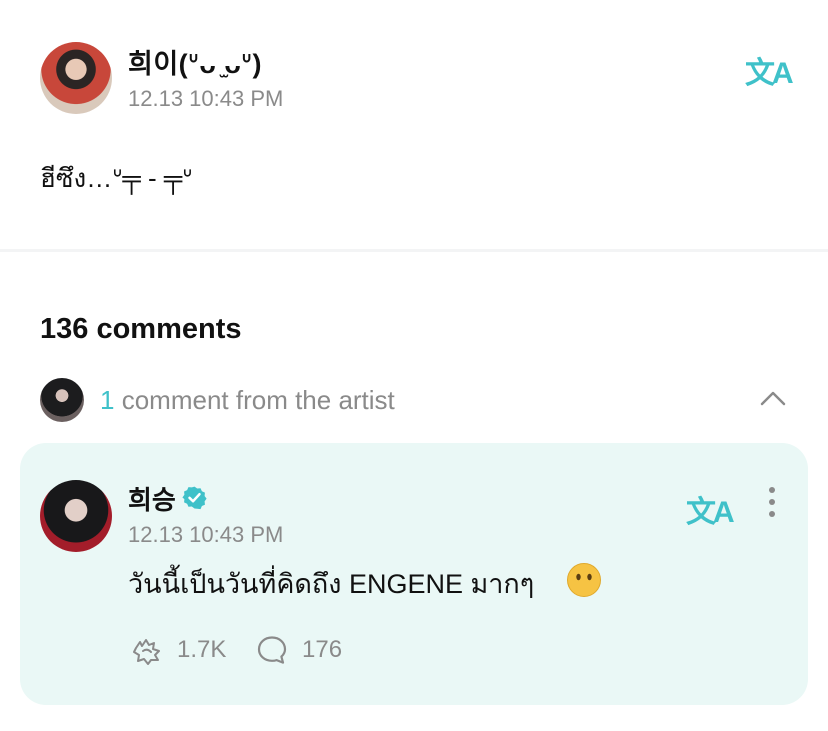  What do you see at coordinates (195, 61) in the screenshot?
I see `post-author-name: 희이(ᐡᴗ ̫ᴗᐡ)` at bounding box center [195, 61].